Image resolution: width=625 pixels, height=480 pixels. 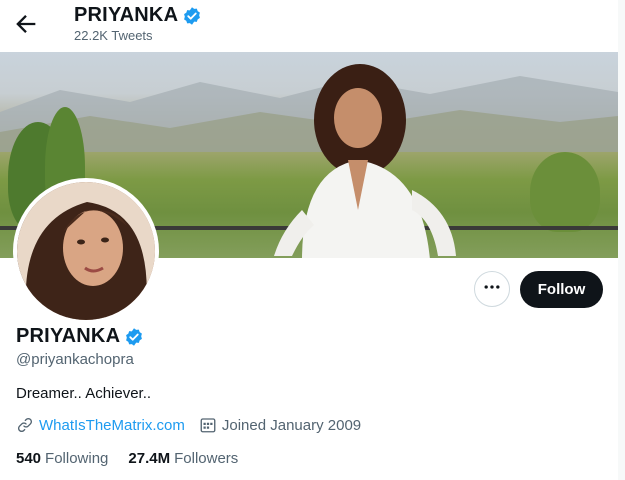 I want to click on tree-right, so click(x=565, y=192).